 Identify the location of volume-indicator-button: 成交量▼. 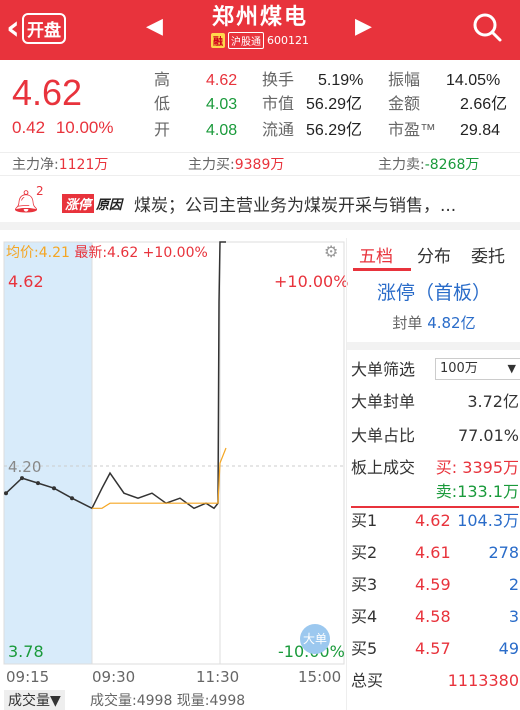
(34, 700).